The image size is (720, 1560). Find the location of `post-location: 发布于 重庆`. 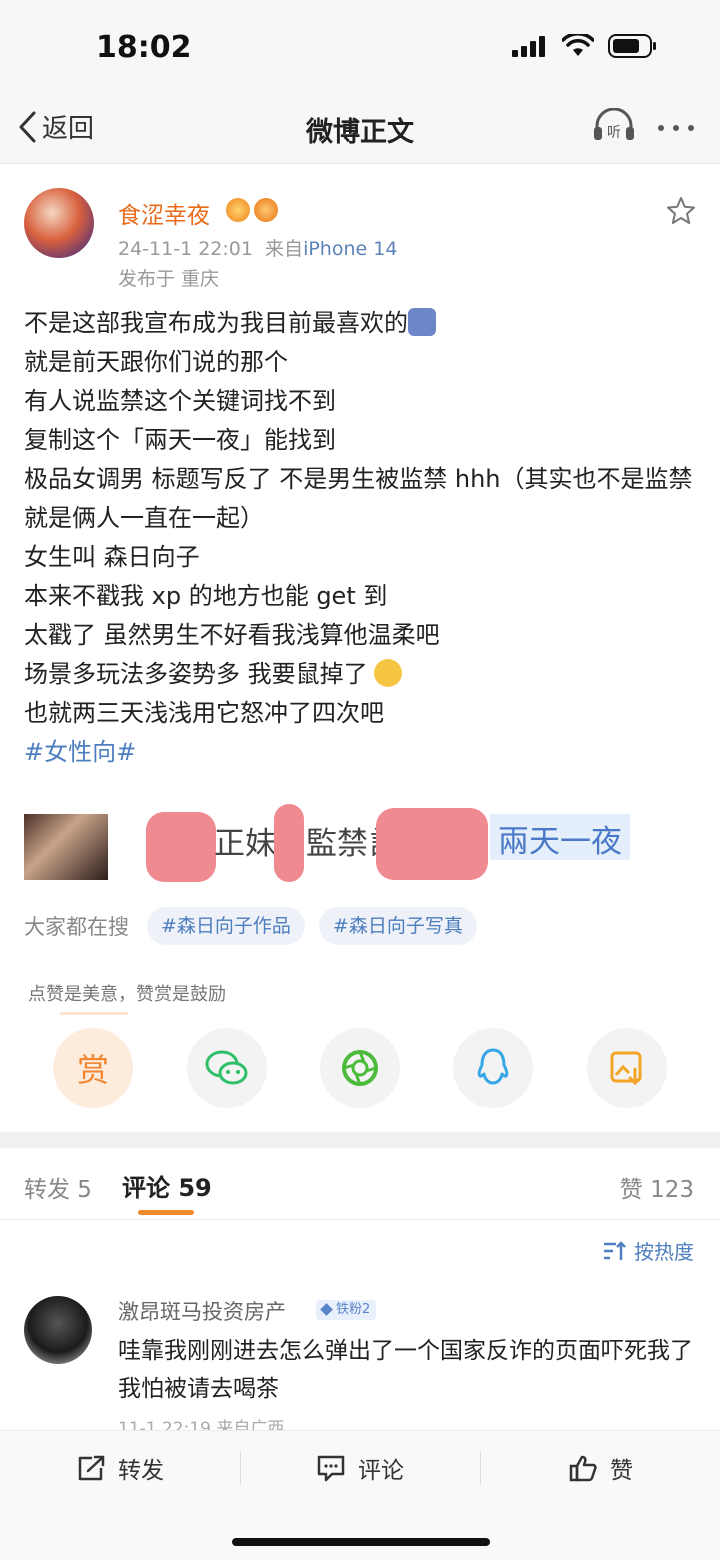

post-location: 发布于 重庆 is located at coordinates (169, 279).